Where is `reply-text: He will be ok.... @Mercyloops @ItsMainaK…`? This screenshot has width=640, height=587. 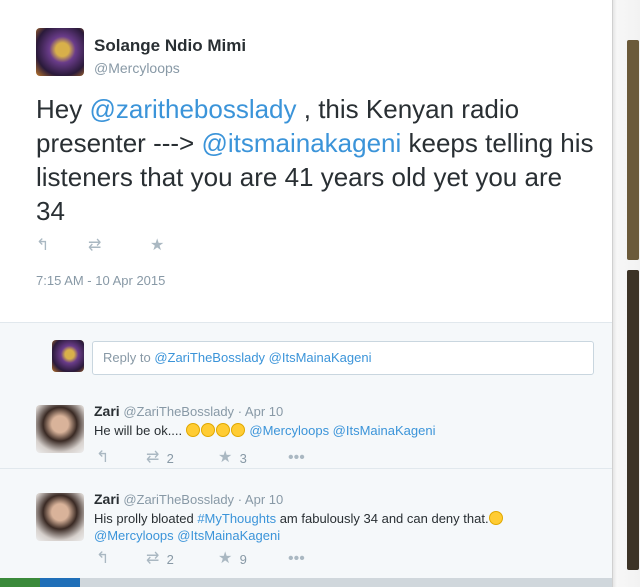
reply-text: He will be ok.... @Mercyloops @ItsMainaK… is located at coordinates (344, 430).